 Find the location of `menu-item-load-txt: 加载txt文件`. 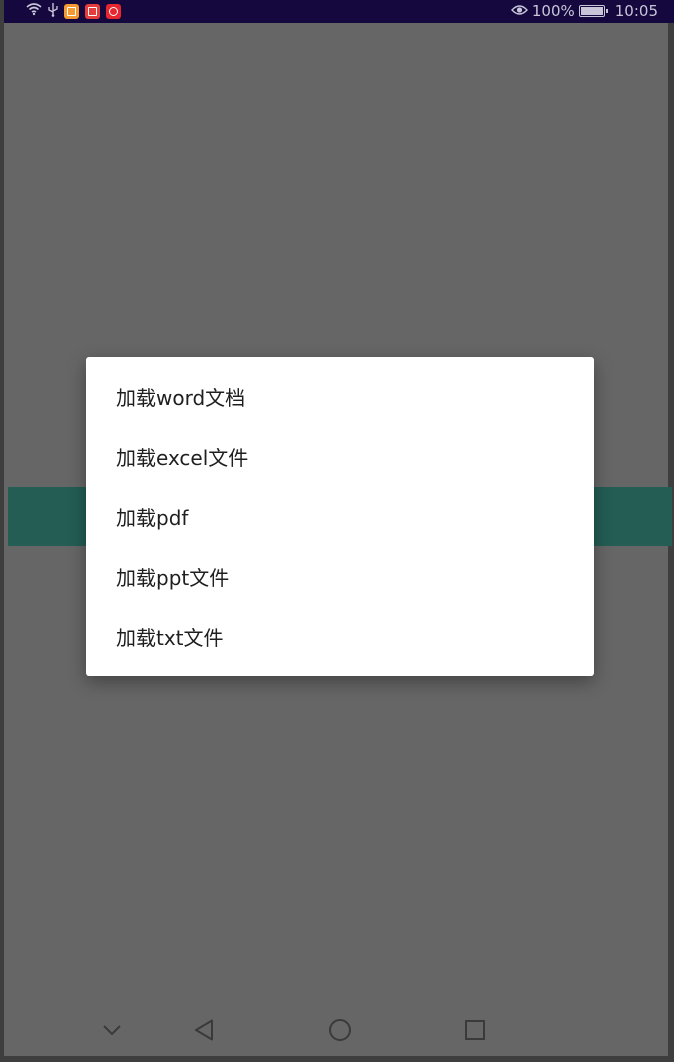

menu-item-load-txt: 加载txt文件 is located at coordinates (340, 636).